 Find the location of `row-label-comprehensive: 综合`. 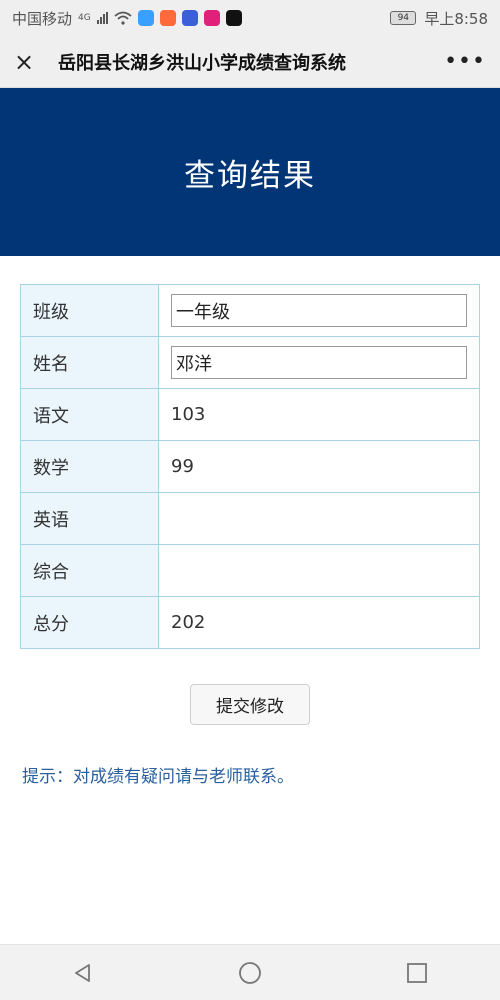

row-label-comprehensive: 综合 is located at coordinates (89, 570).